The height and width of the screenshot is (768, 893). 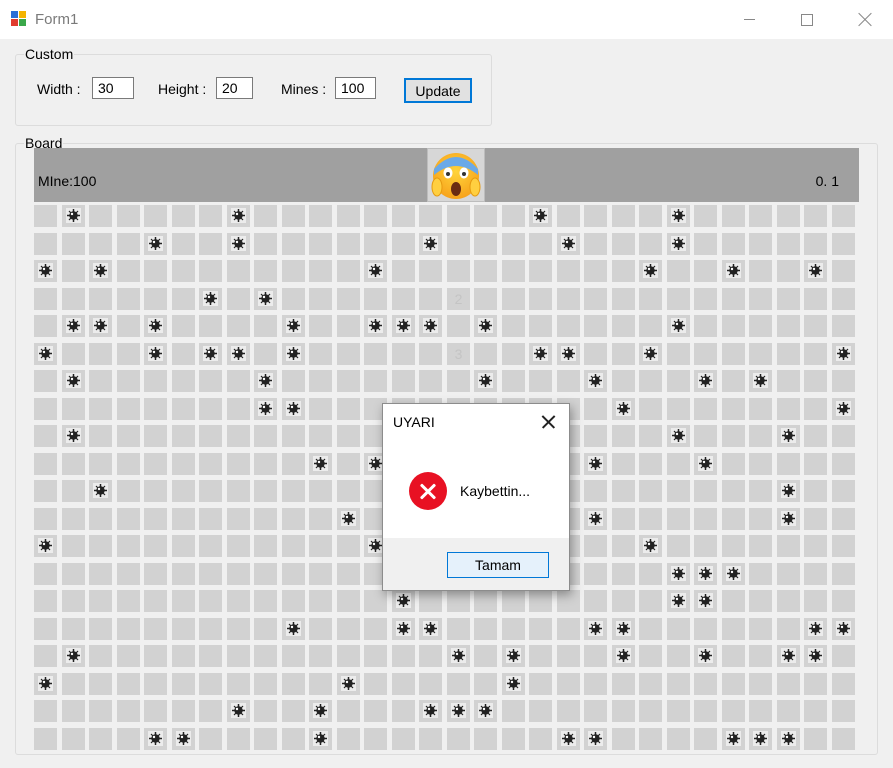 I want to click on height-input, so click(x=234, y=88).